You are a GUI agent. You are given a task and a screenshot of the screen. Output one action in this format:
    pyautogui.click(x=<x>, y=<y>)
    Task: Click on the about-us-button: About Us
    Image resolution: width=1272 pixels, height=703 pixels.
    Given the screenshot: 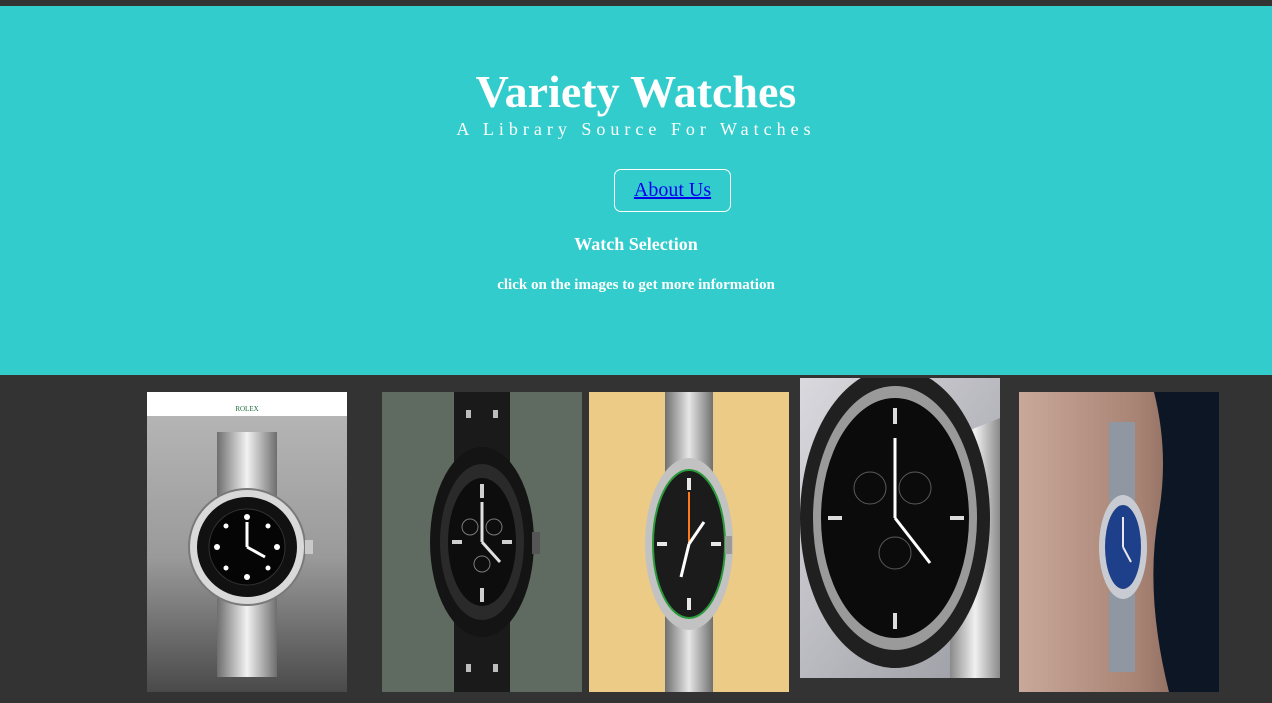 What is the action you would take?
    pyautogui.click(x=672, y=190)
    